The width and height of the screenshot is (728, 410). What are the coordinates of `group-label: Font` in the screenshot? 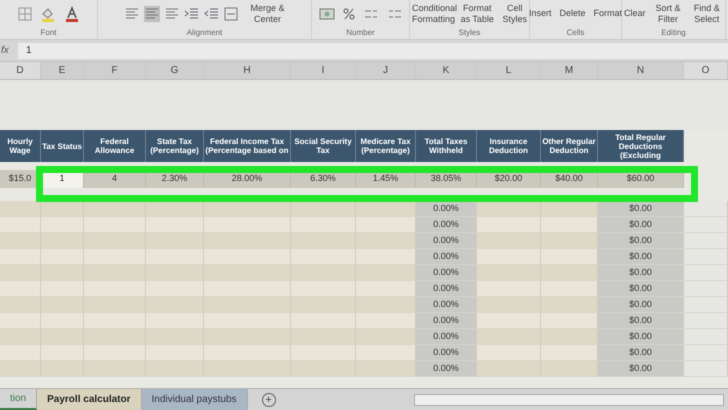 It's located at (48, 33).